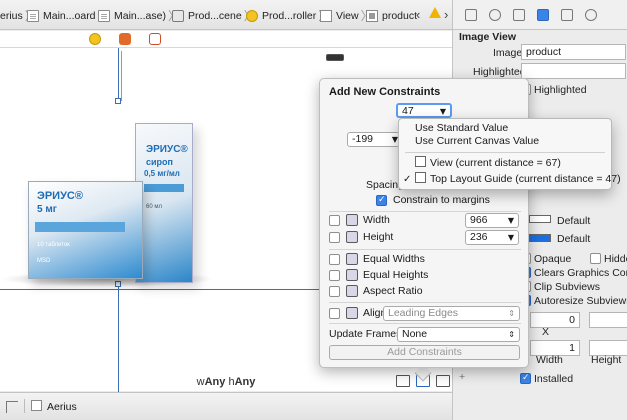  Describe the element at coordinates (381, 200) in the screenshot. I see `constrain-margins-checkbox` at that location.